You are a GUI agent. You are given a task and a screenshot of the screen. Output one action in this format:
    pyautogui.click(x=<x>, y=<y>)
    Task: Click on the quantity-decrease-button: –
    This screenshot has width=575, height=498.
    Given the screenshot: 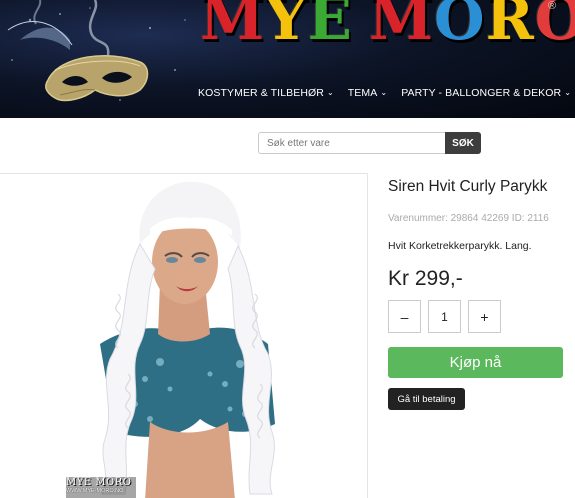 What is the action you would take?
    pyautogui.click(x=404, y=316)
    